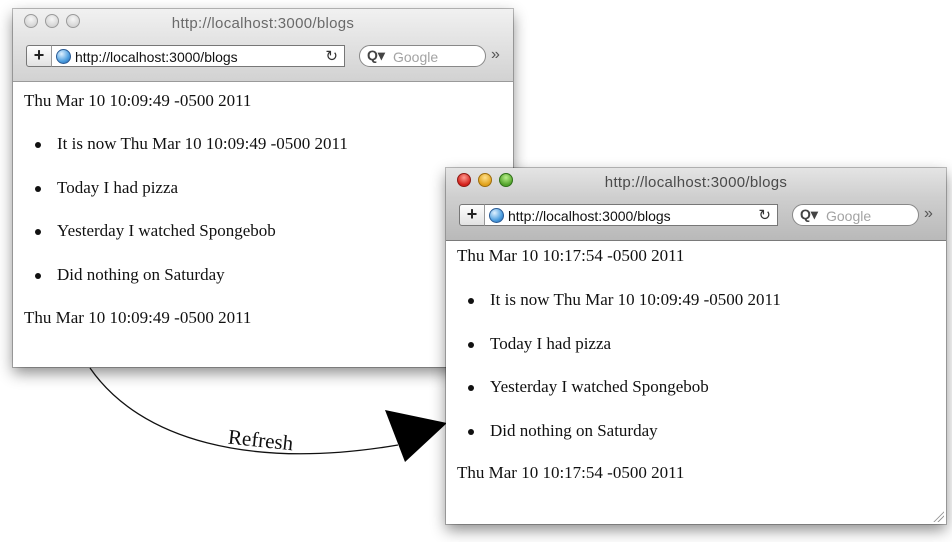  Describe the element at coordinates (416, 436) in the screenshot. I see `arrow-icon` at that location.